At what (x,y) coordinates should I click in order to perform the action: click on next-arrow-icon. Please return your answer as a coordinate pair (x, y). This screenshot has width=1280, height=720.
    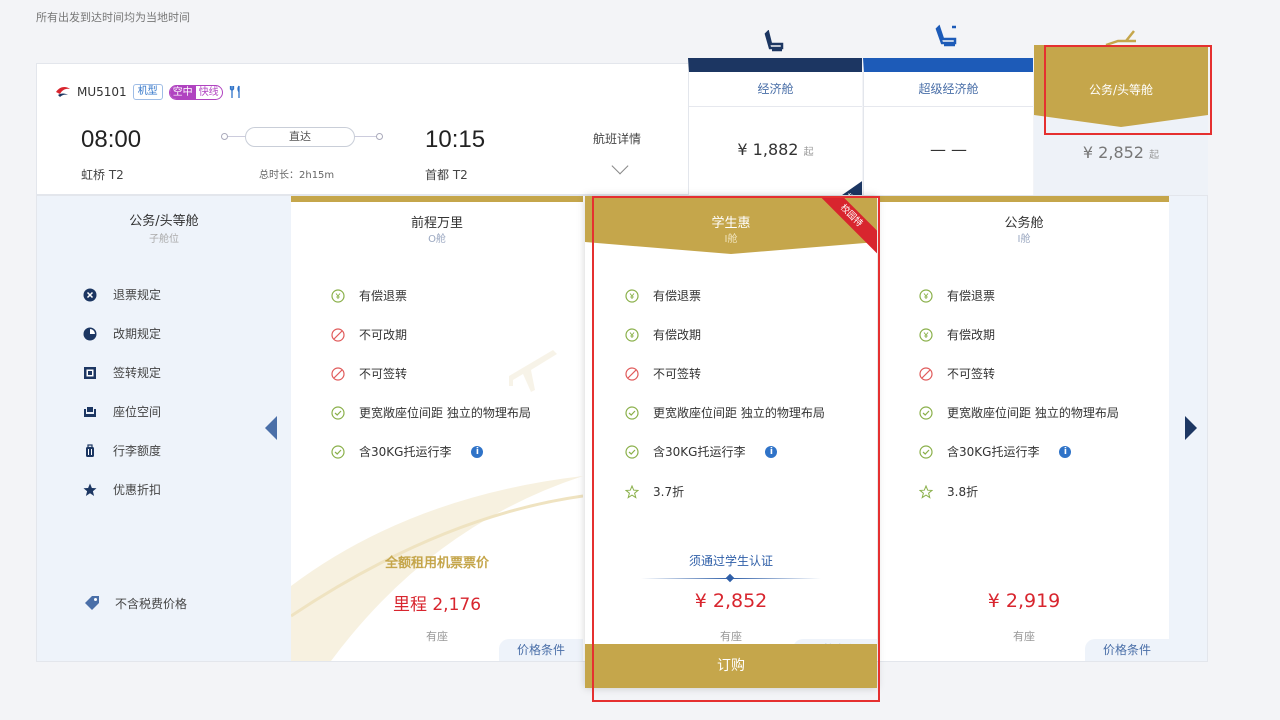
    Looking at the image, I should click on (1191, 428).